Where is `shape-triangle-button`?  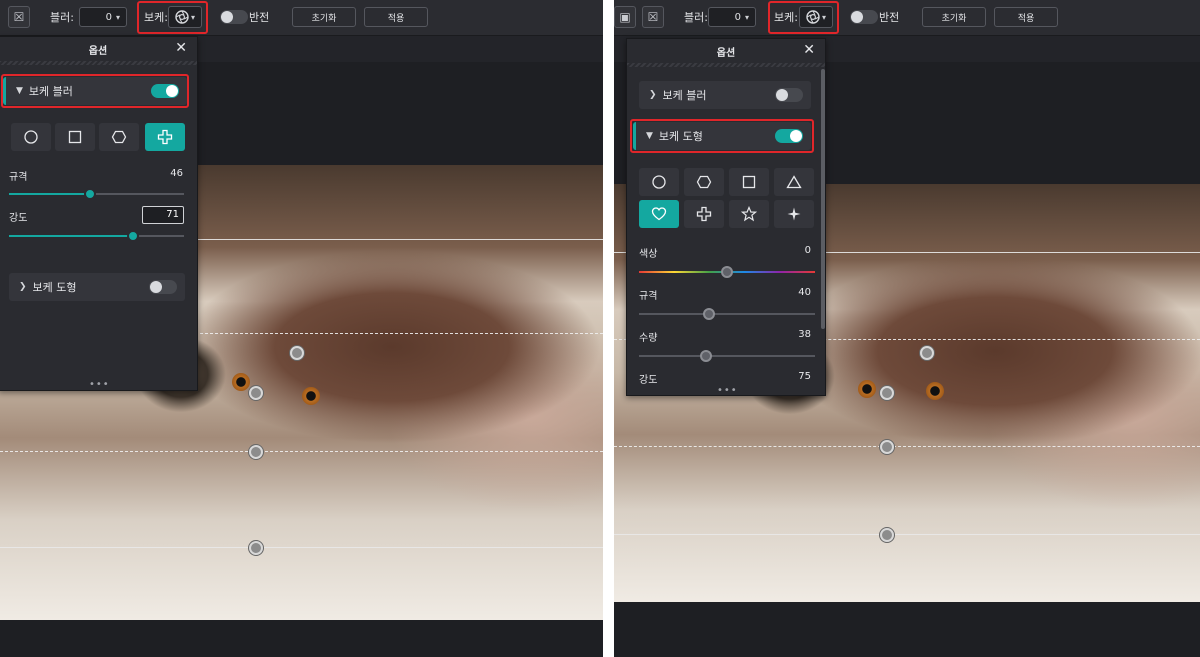 shape-triangle-button is located at coordinates (794, 182).